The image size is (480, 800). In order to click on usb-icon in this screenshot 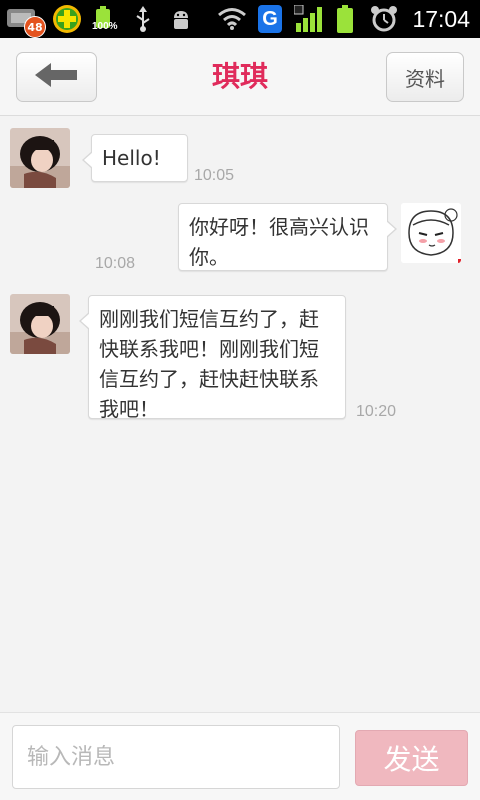, I will do `click(143, 19)`.